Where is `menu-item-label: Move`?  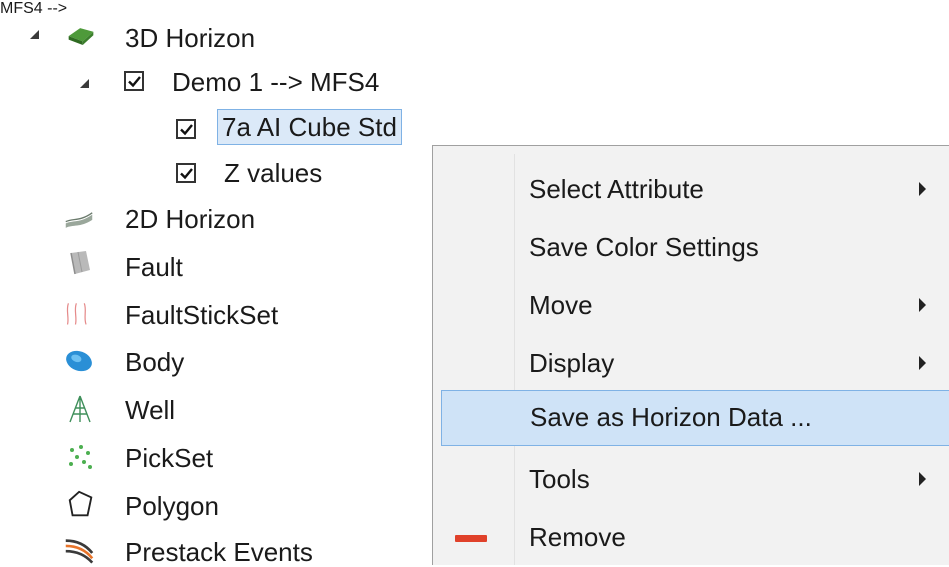 menu-item-label: Move is located at coordinates (561, 305).